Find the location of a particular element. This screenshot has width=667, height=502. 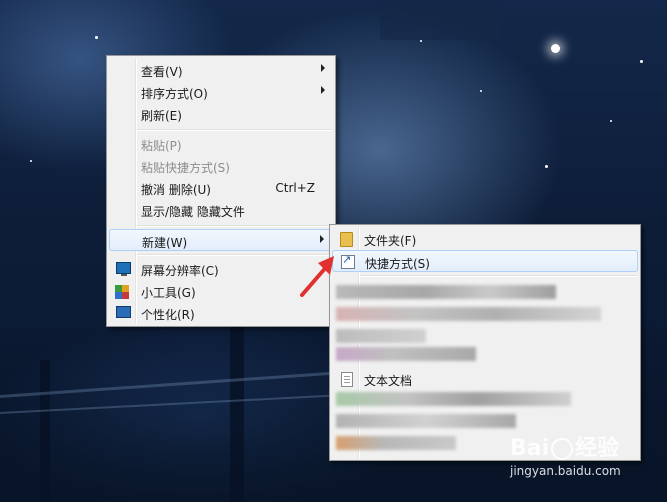

menu-item-label: 个性化(R) is located at coordinates (168, 315).